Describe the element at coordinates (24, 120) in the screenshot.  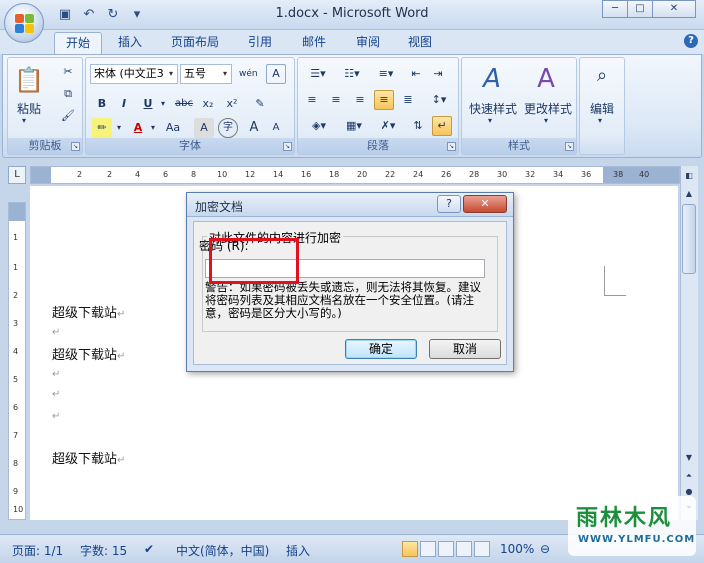
I see `paste-dropdown-icon: ▾` at that location.